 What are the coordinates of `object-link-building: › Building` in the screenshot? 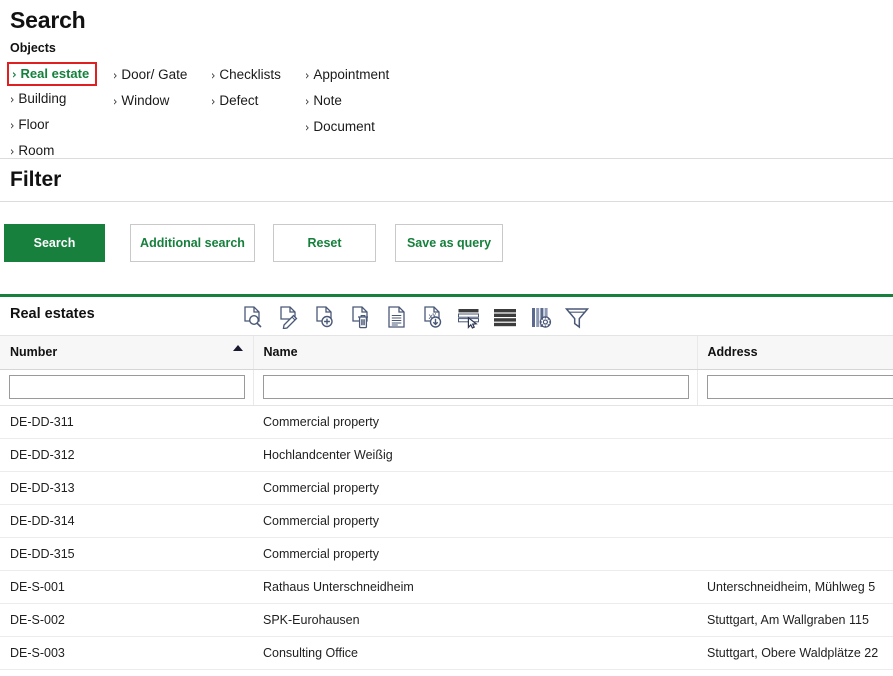 It's located at (62, 99).